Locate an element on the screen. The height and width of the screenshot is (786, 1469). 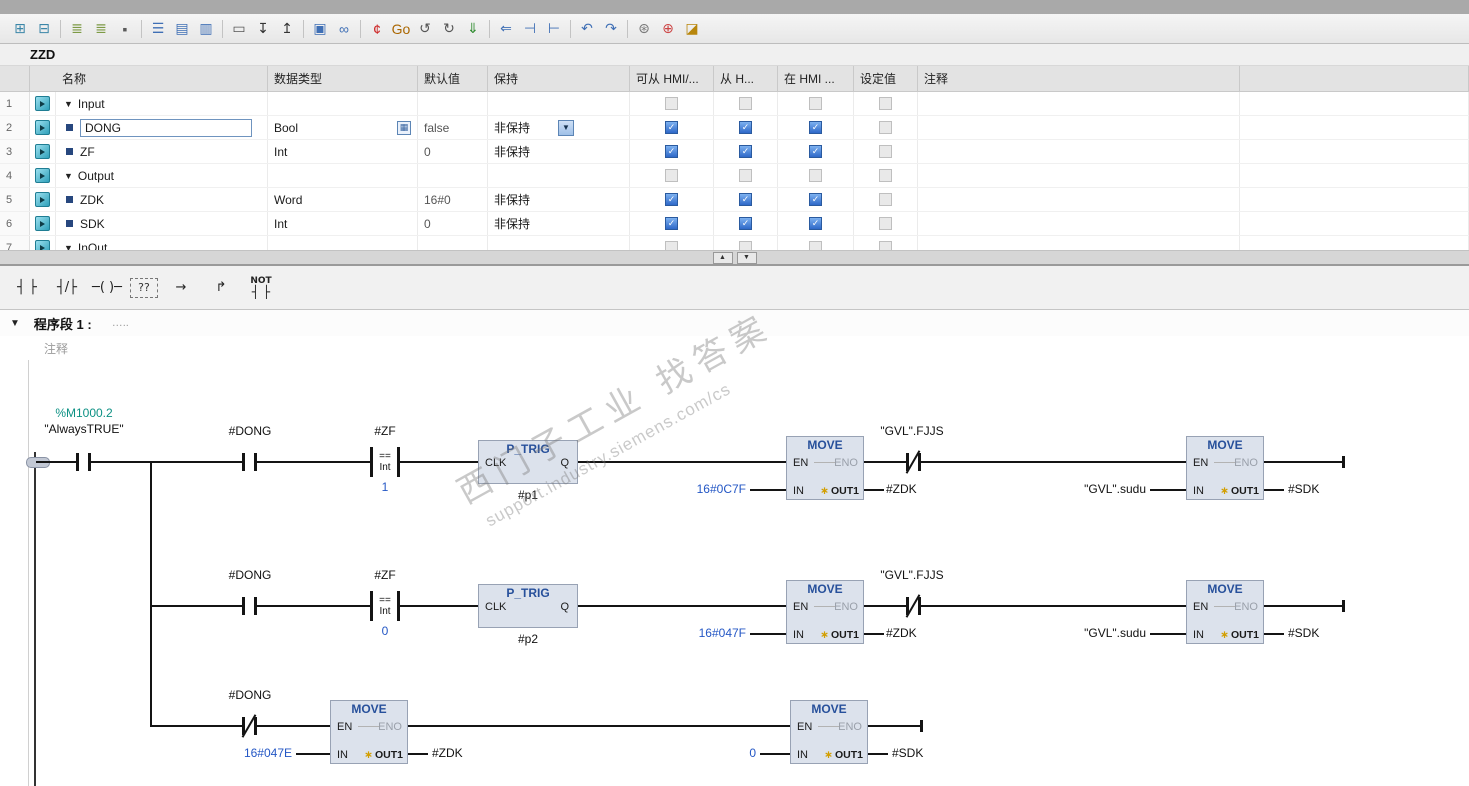
align-left-icon: ⊣ is located at coordinates (530, 29).